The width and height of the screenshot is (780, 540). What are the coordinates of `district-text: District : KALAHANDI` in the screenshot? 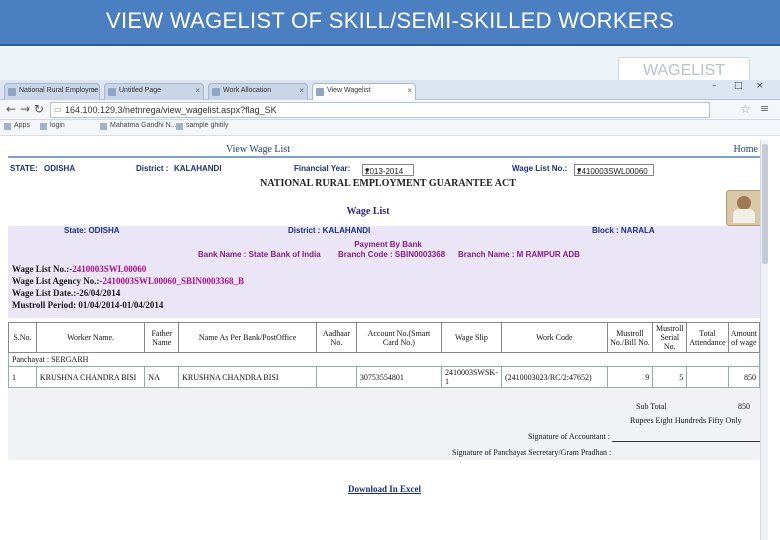 It's located at (329, 230).